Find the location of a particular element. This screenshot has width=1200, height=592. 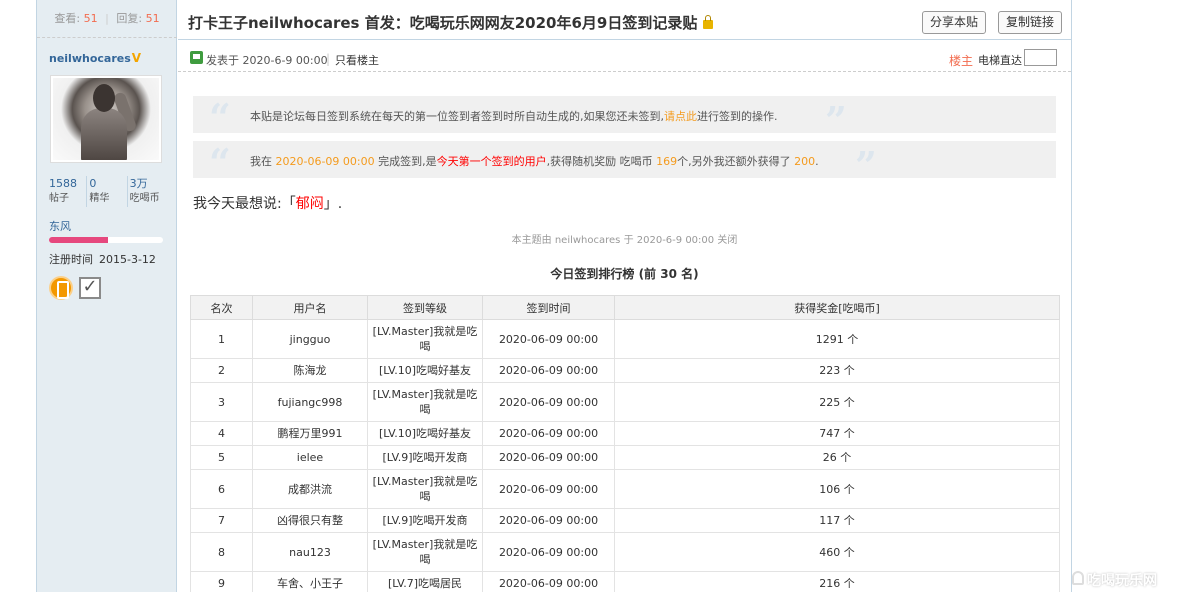

stat-coins: 3万 吃喝币 is located at coordinates (146, 191).